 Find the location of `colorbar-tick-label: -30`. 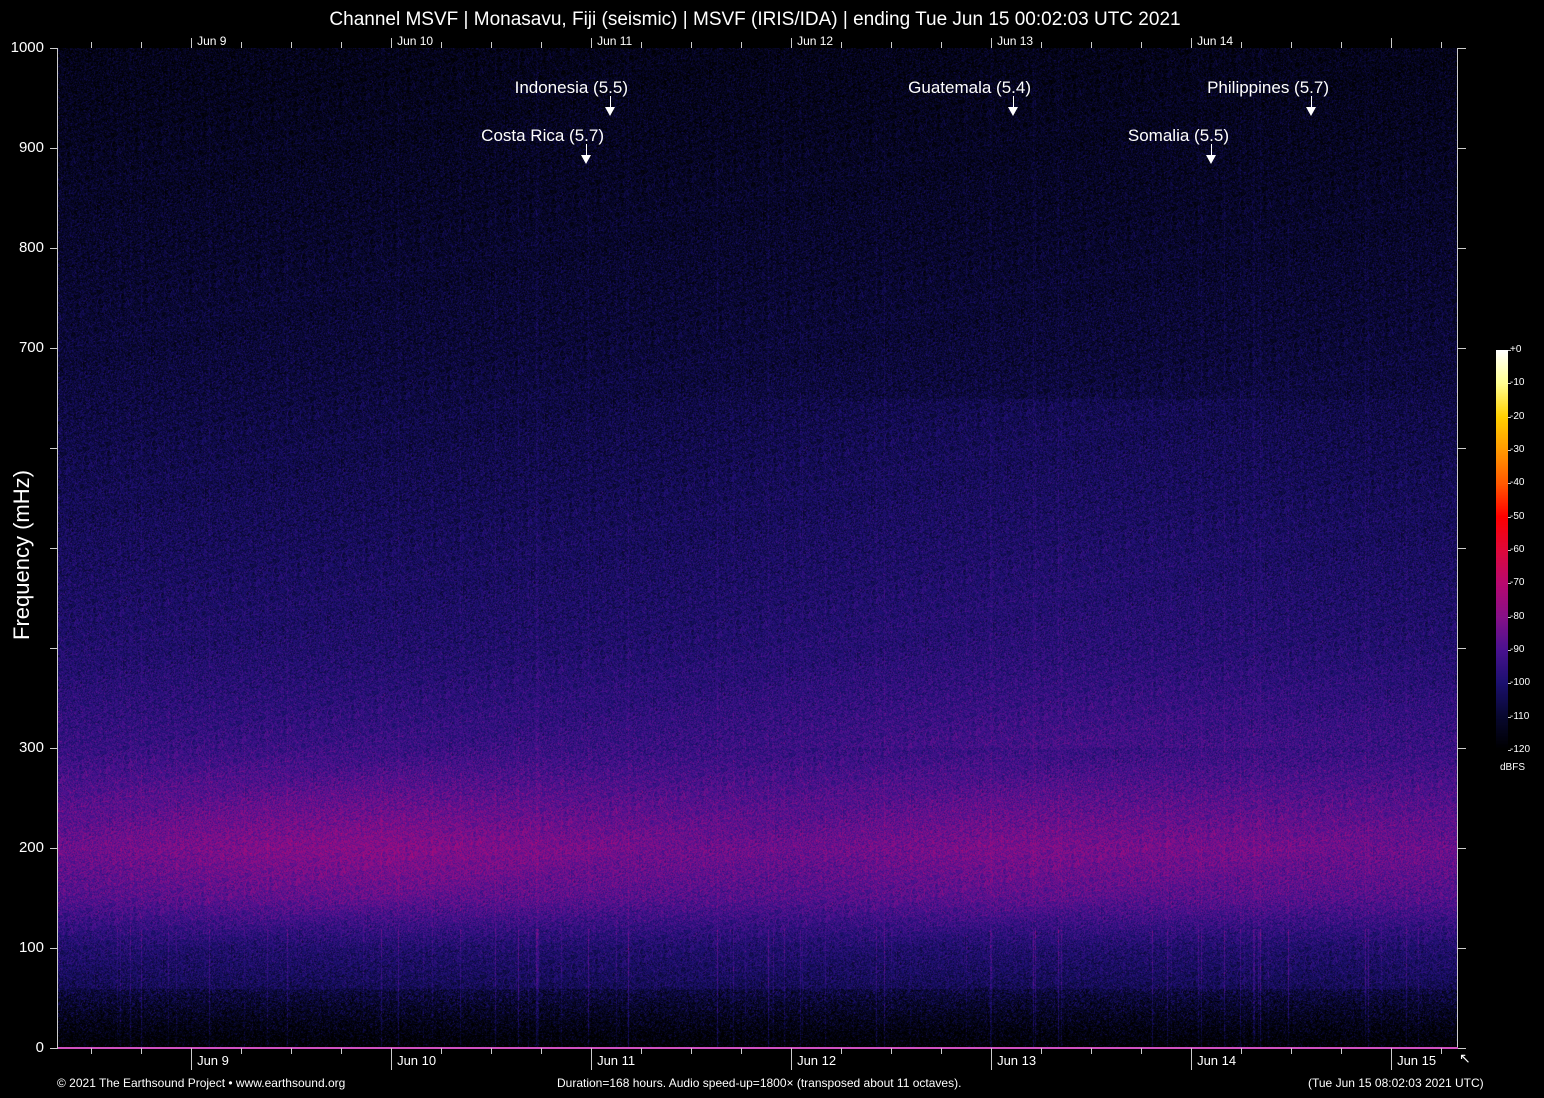

colorbar-tick-label: -30 is located at coordinates (1517, 449).